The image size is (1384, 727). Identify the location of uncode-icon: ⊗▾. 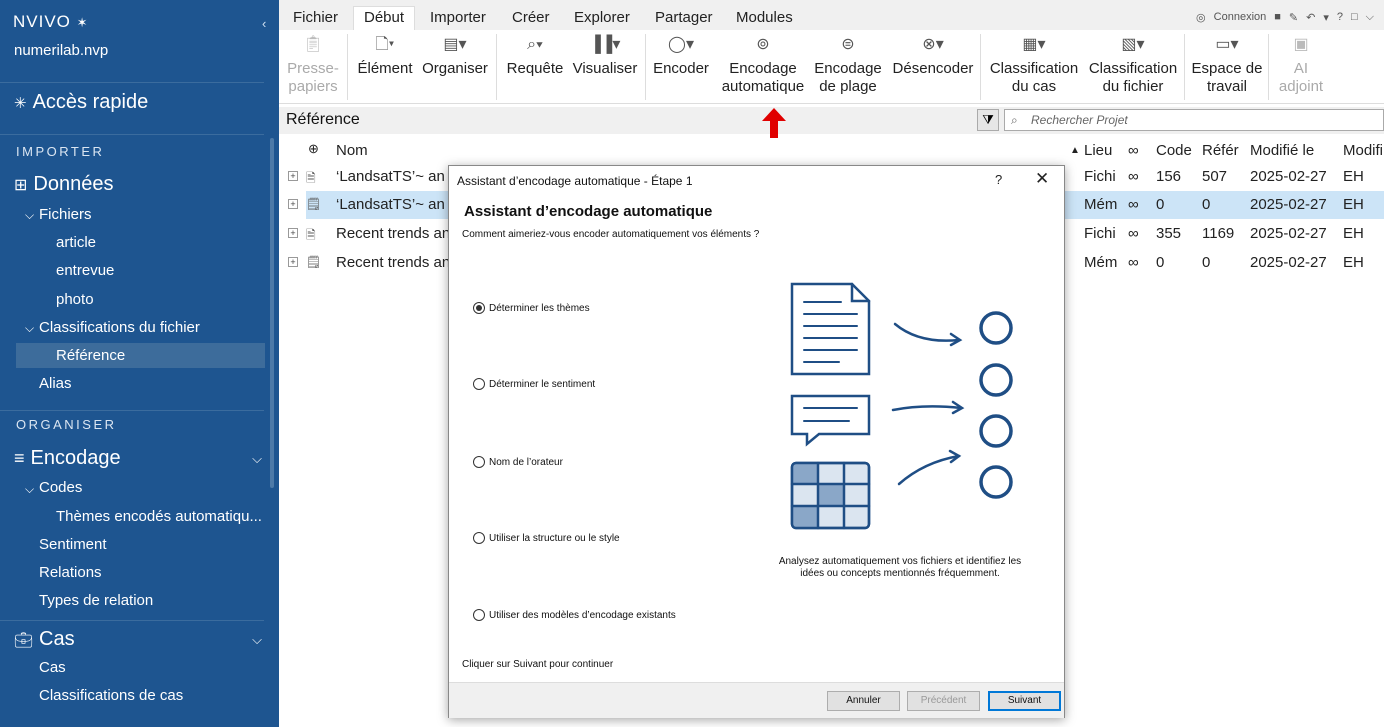
(933, 44).